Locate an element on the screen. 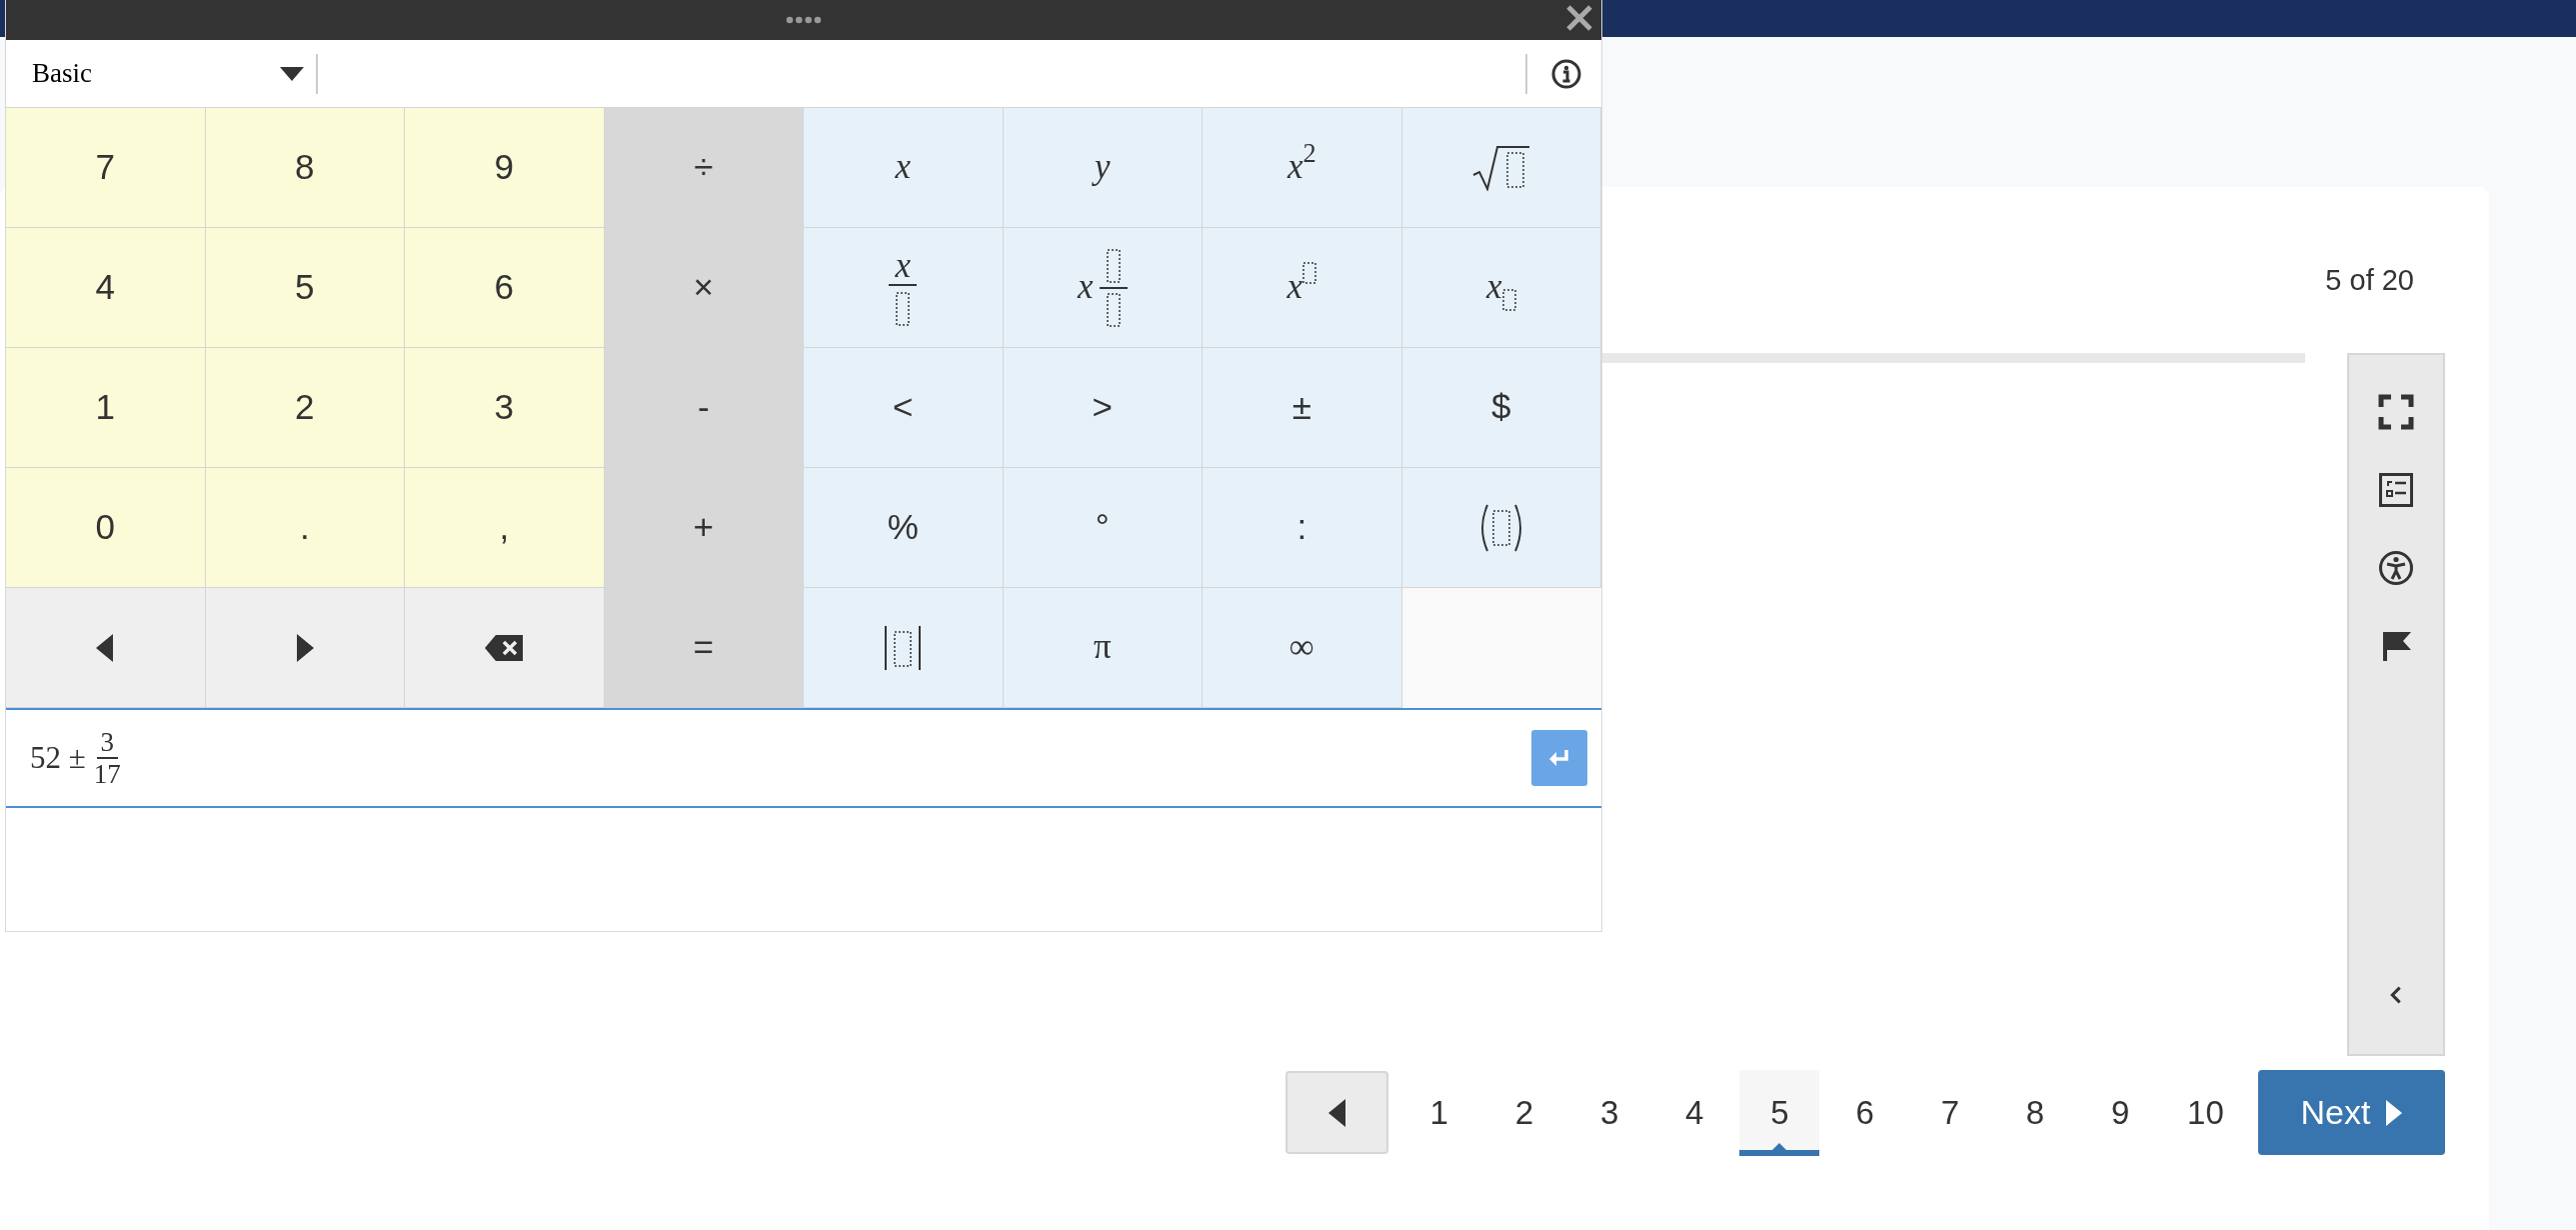  close-button is located at coordinates (1579, 18).